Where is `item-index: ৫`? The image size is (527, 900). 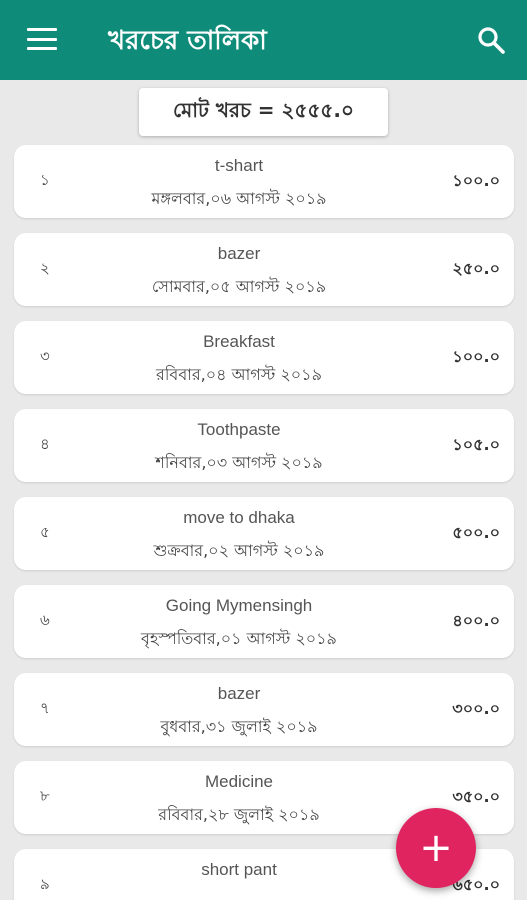
item-index: ৫ is located at coordinates (45, 532).